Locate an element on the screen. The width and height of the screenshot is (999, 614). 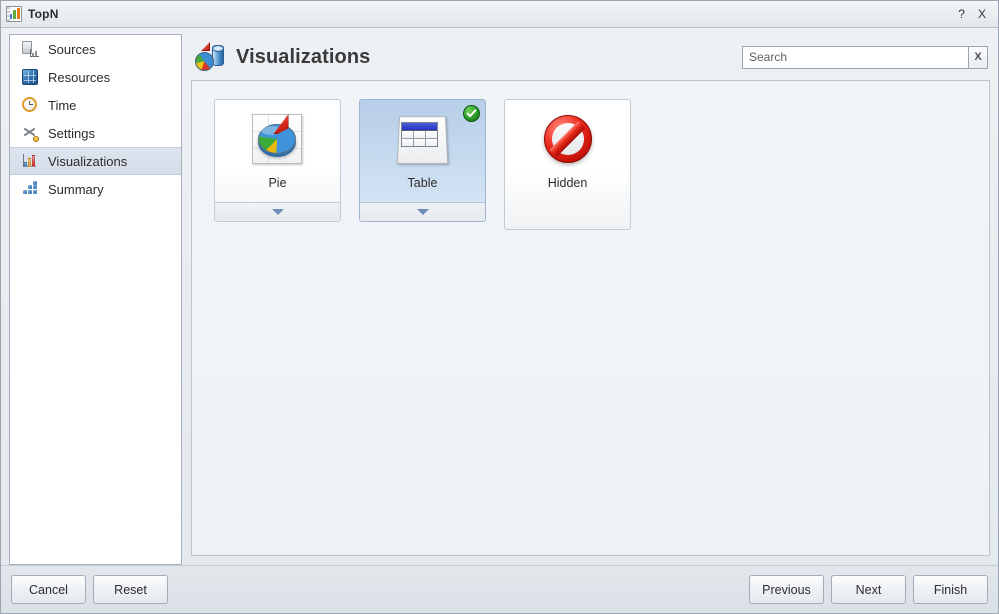
table-grid-icon is located at coordinates (423, 139).